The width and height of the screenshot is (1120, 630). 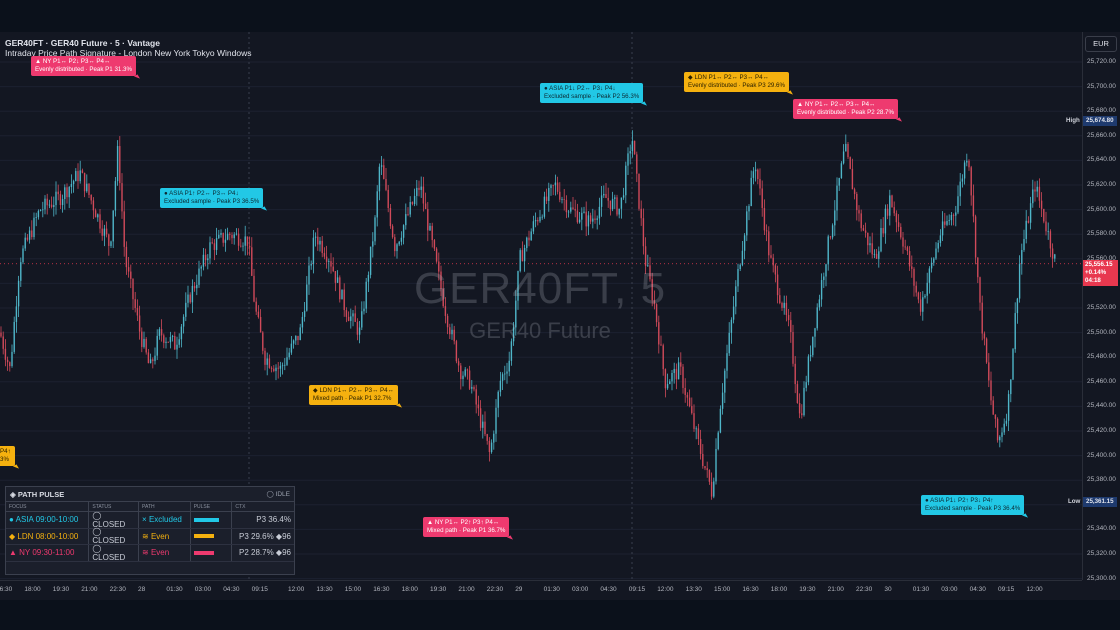 What do you see at coordinates (1101, 44) in the screenshot?
I see `currency-button: EUR` at bounding box center [1101, 44].